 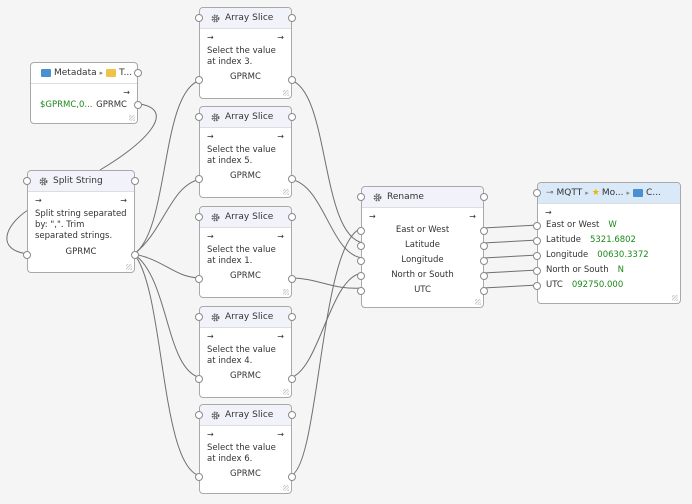 I want to click on mqtt-field-value: 092750.000, so click(x=597, y=285).